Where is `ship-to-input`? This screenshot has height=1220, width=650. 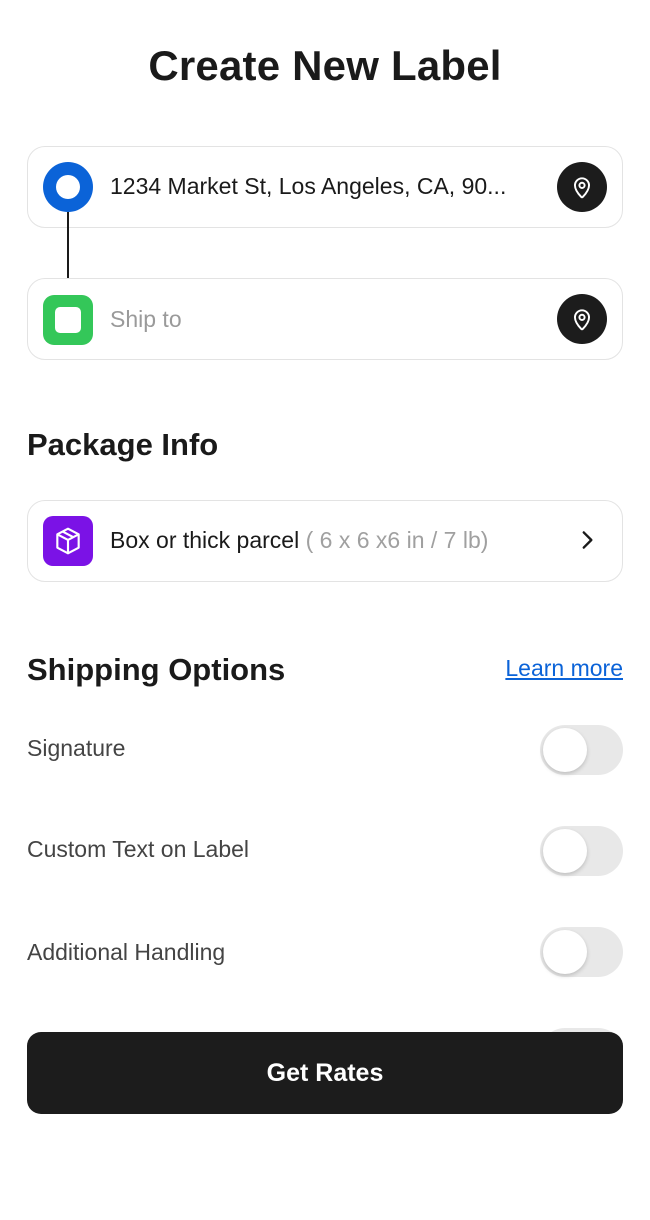 ship-to-input is located at coordinates (325, 319).